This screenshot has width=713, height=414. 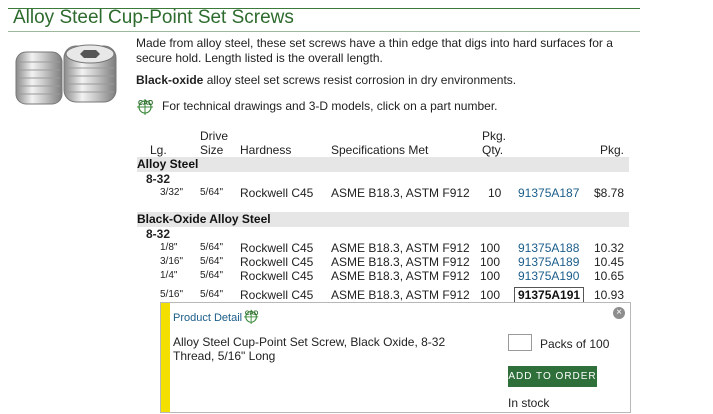 I want to click on header-pkg-qty-line1: Pkg., so click(x=494, y=136).